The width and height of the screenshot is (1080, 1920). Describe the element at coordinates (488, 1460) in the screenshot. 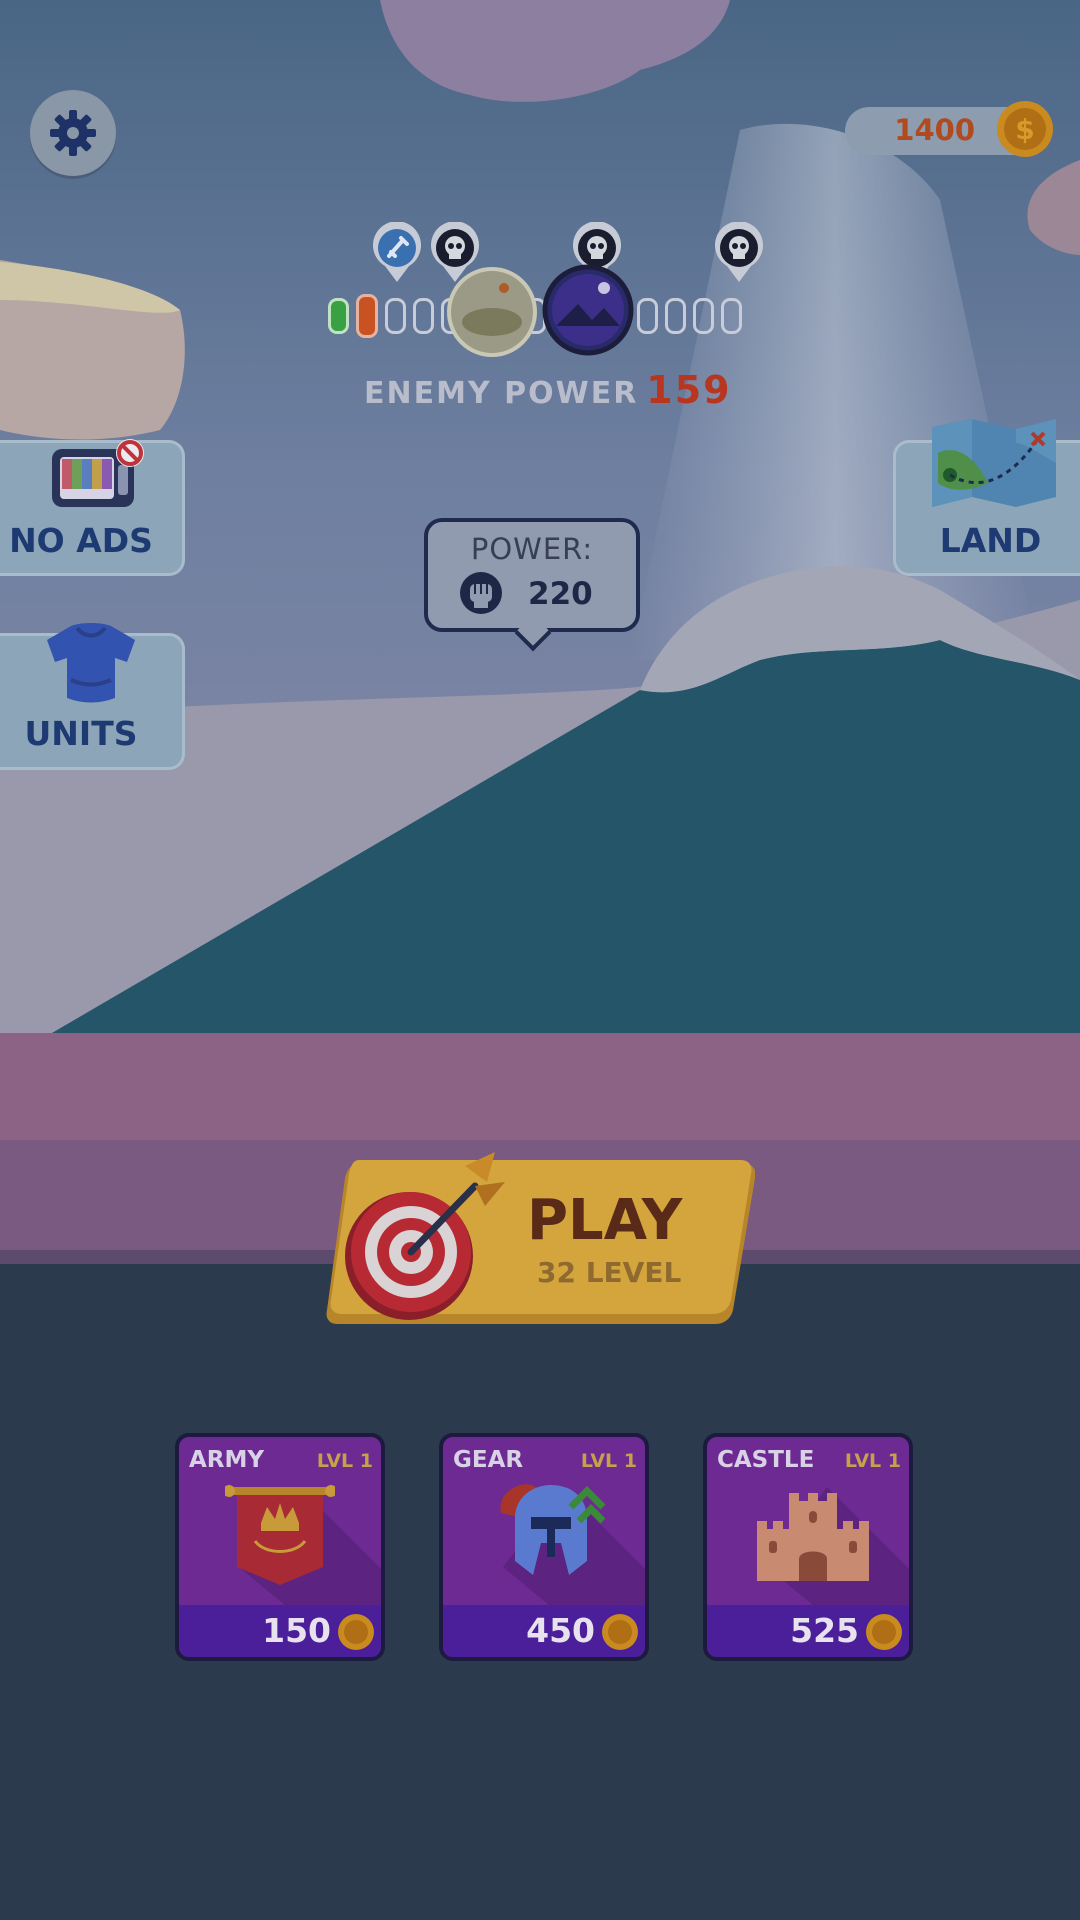

I see `card-title: GEAR` at that location.